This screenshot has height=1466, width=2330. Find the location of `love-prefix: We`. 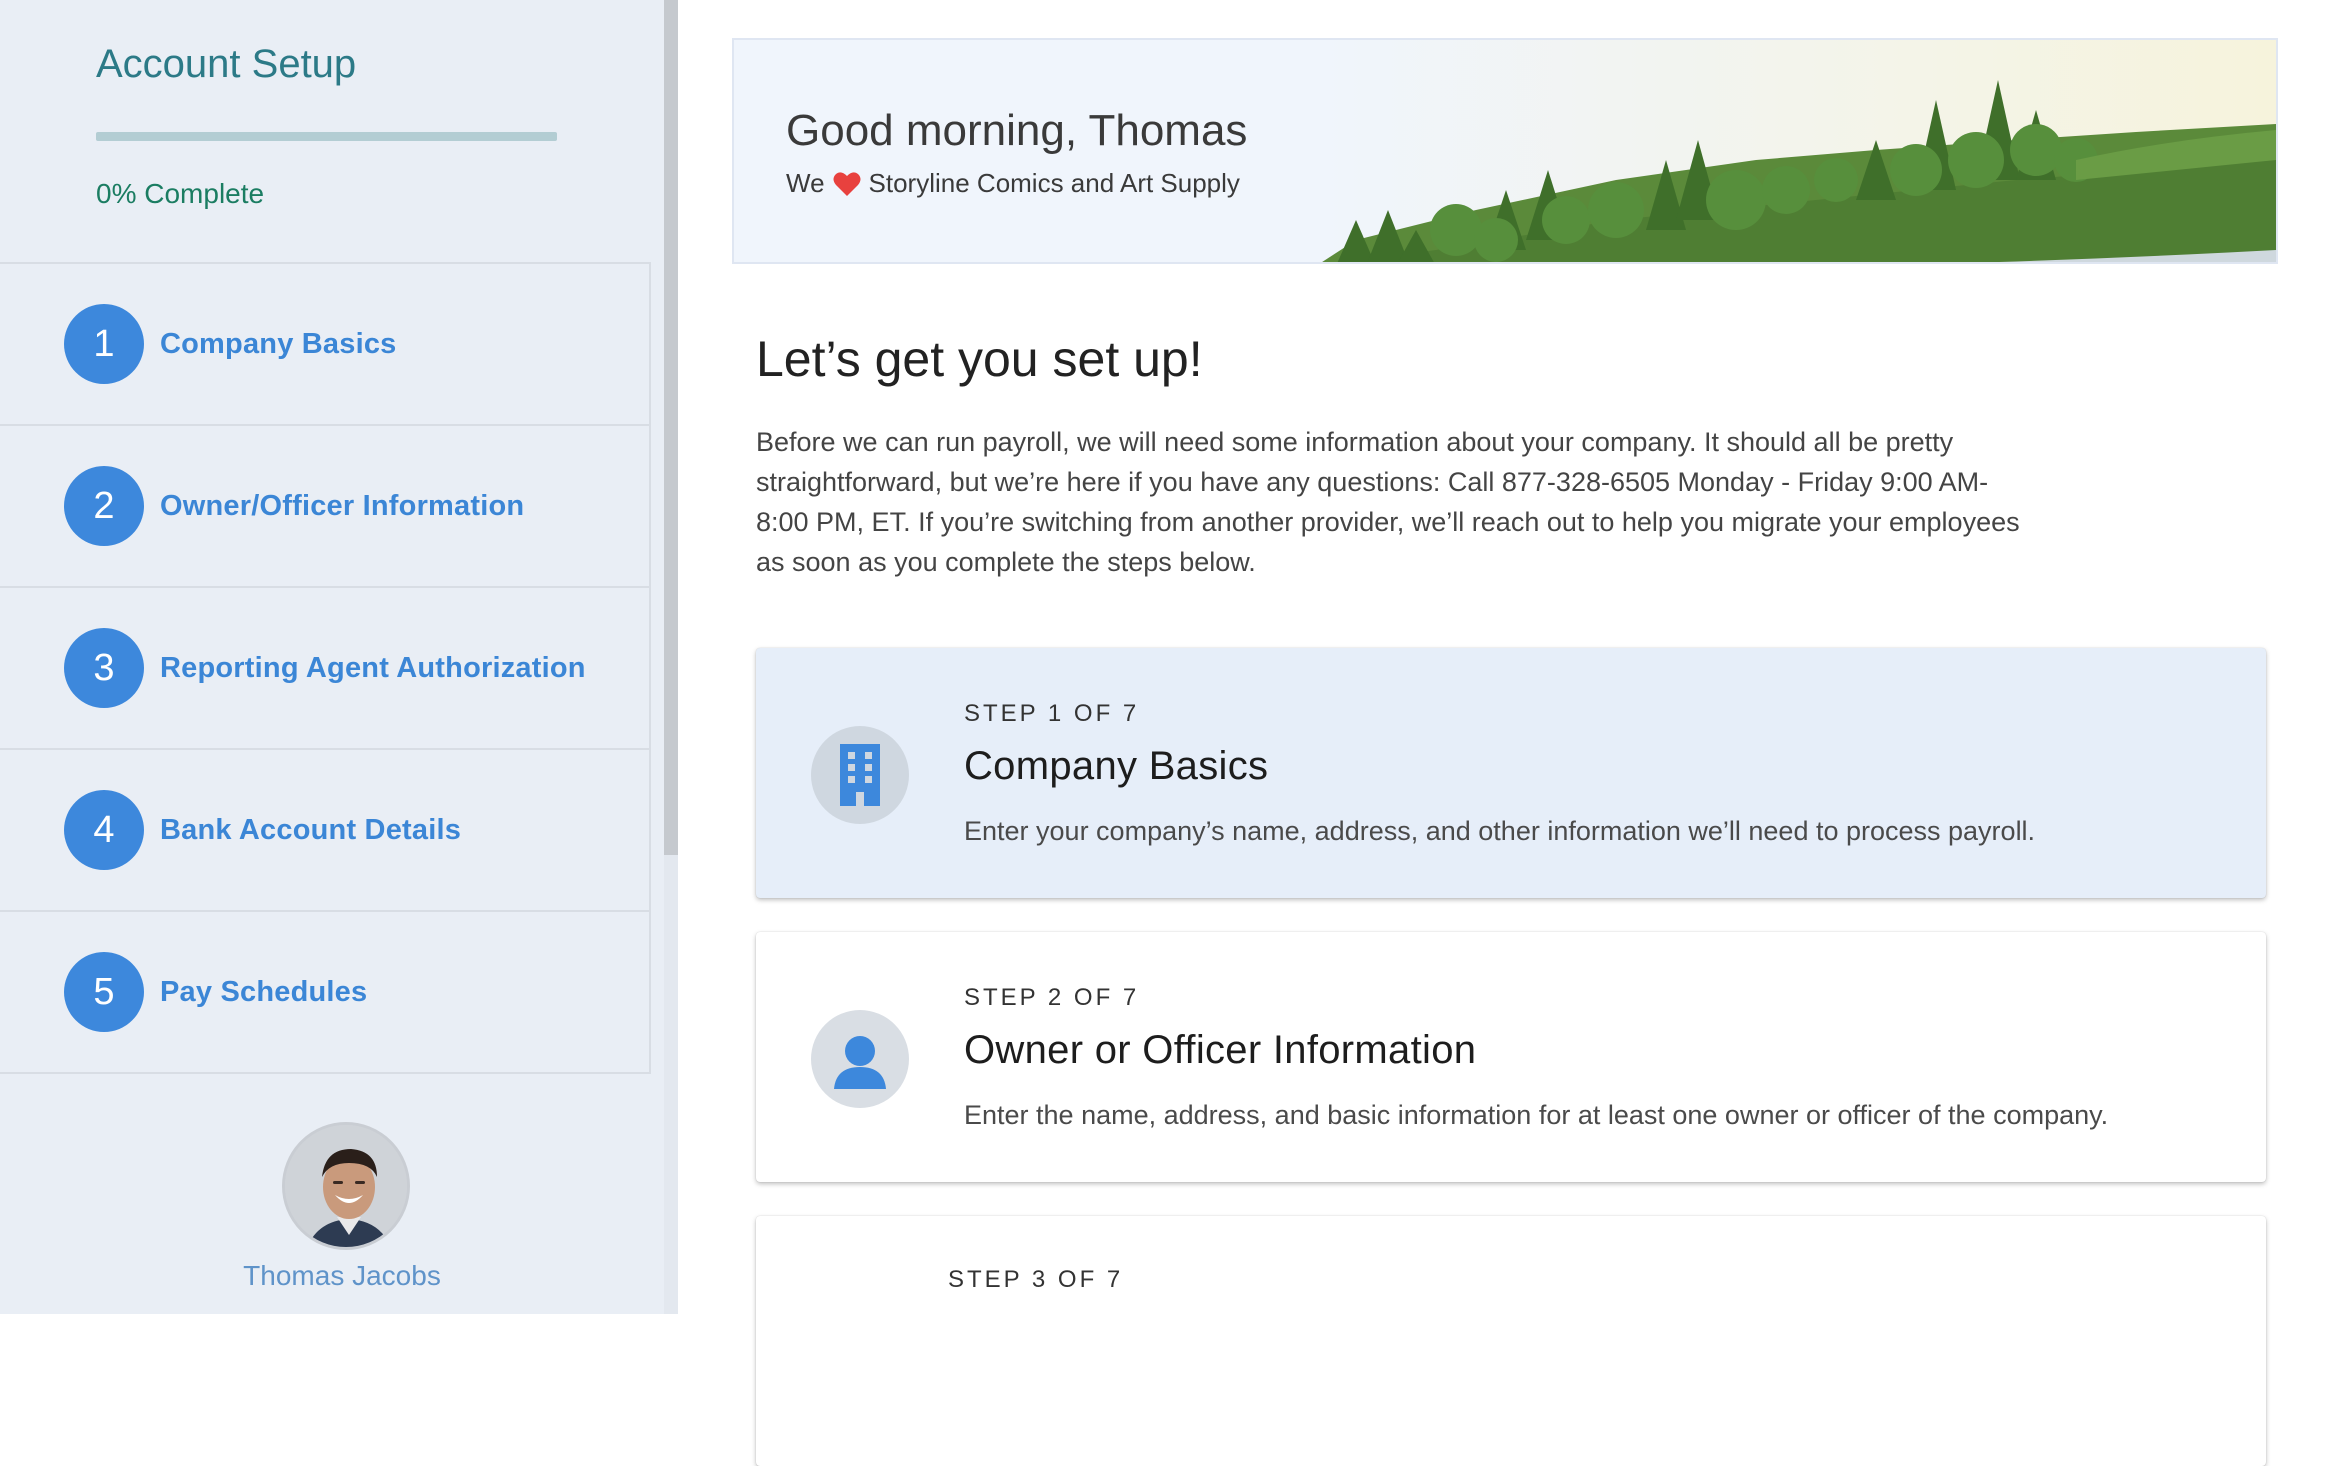

love-prefix: We is located at coordinates (805, 183).